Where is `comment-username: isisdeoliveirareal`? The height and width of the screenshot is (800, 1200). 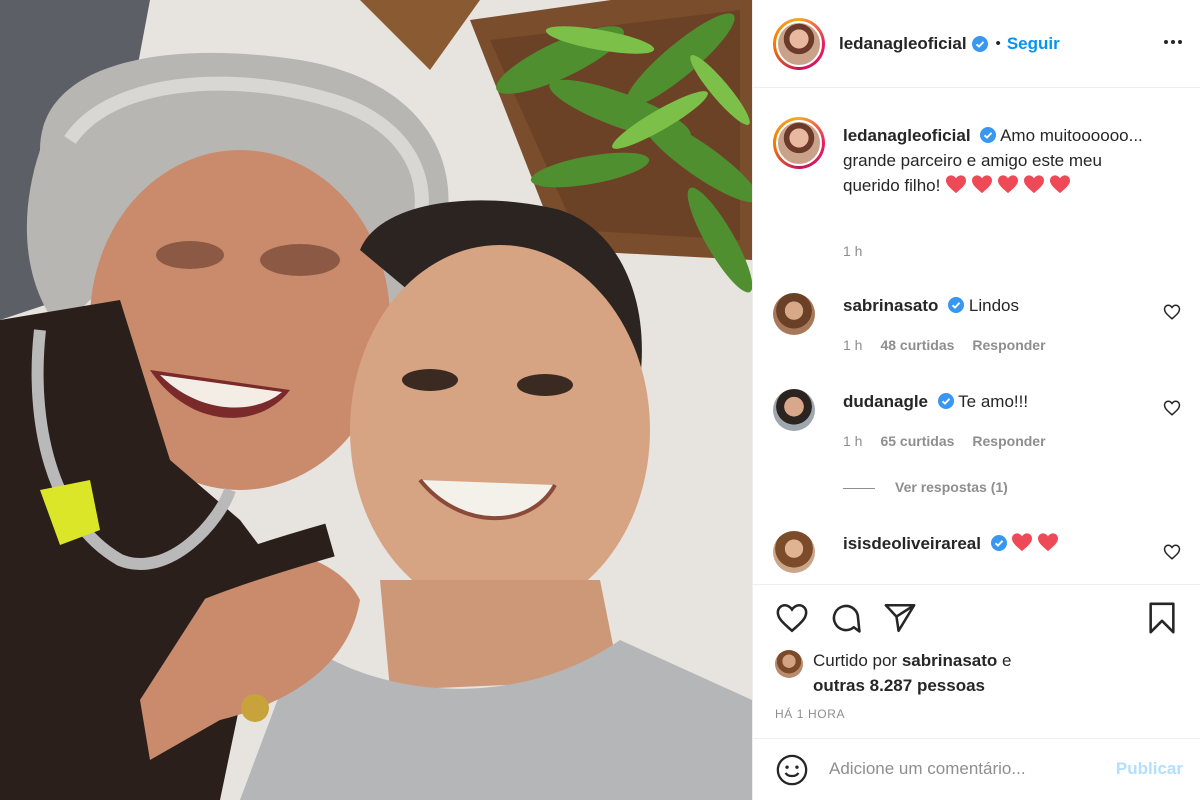 comment-username: isisdeoliveirareal is located at coordinates (912, 543).